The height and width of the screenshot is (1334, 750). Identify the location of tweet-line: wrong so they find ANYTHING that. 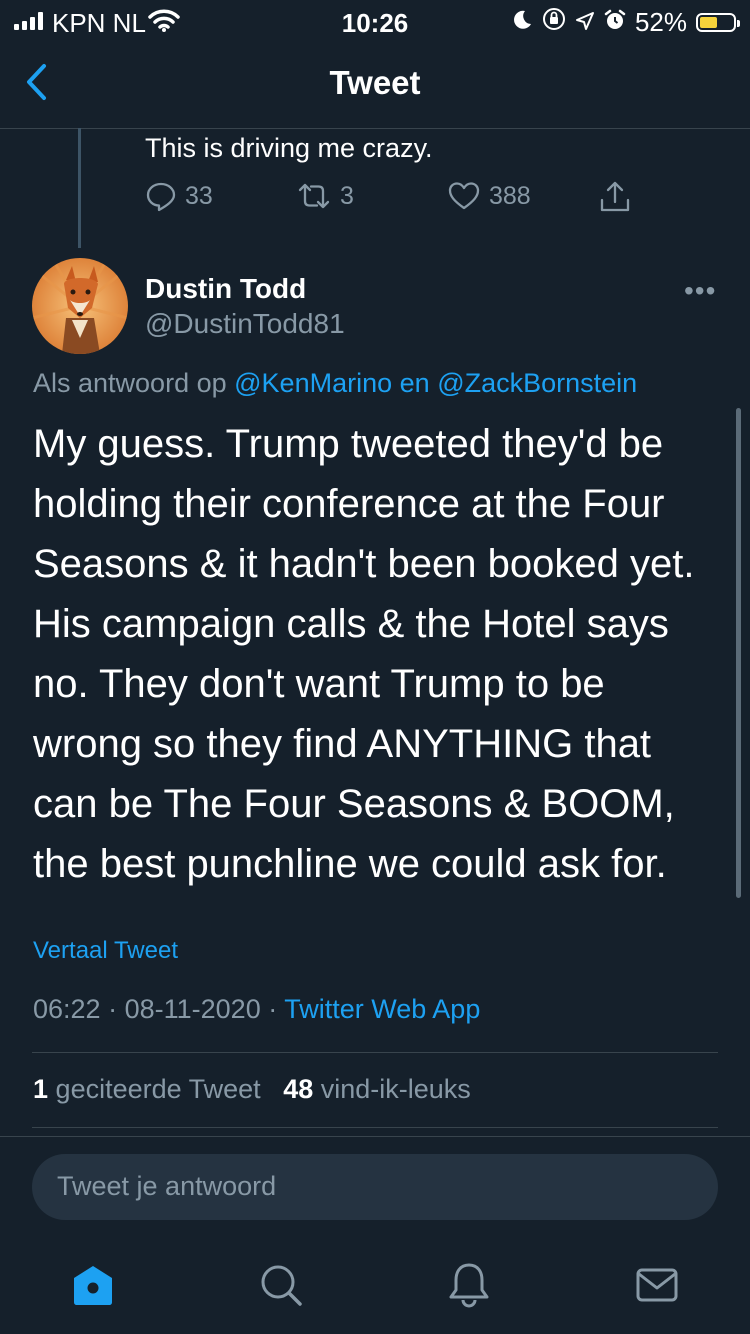
(342, 744).